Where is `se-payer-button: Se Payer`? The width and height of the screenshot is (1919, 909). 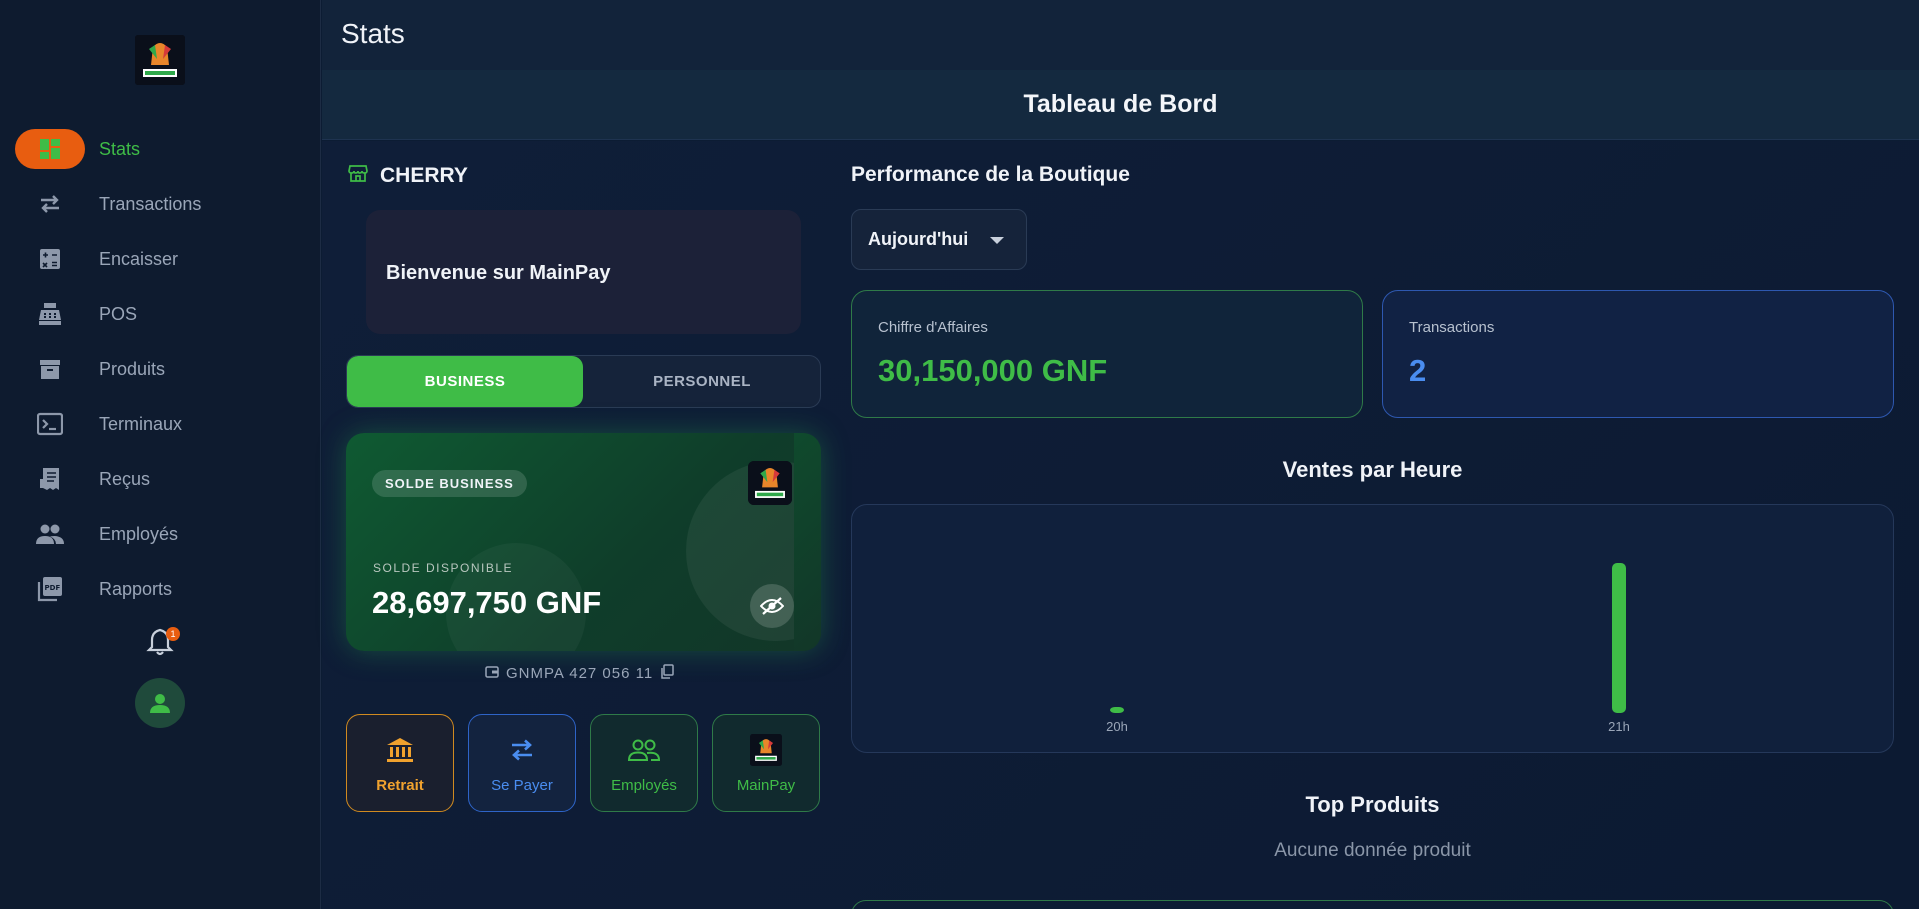 se-payer-button: Se Payer is located at coordinates (522, 763).